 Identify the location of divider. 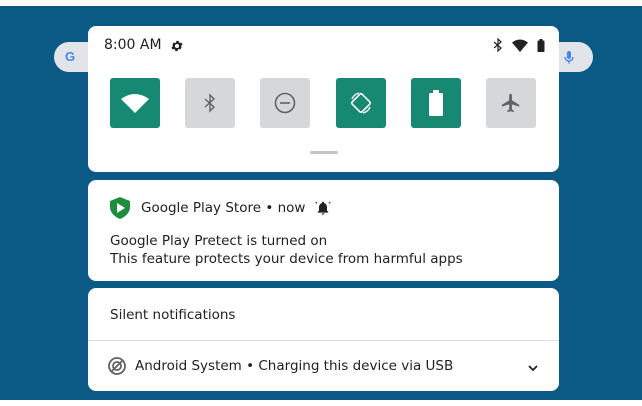
(323, 340).